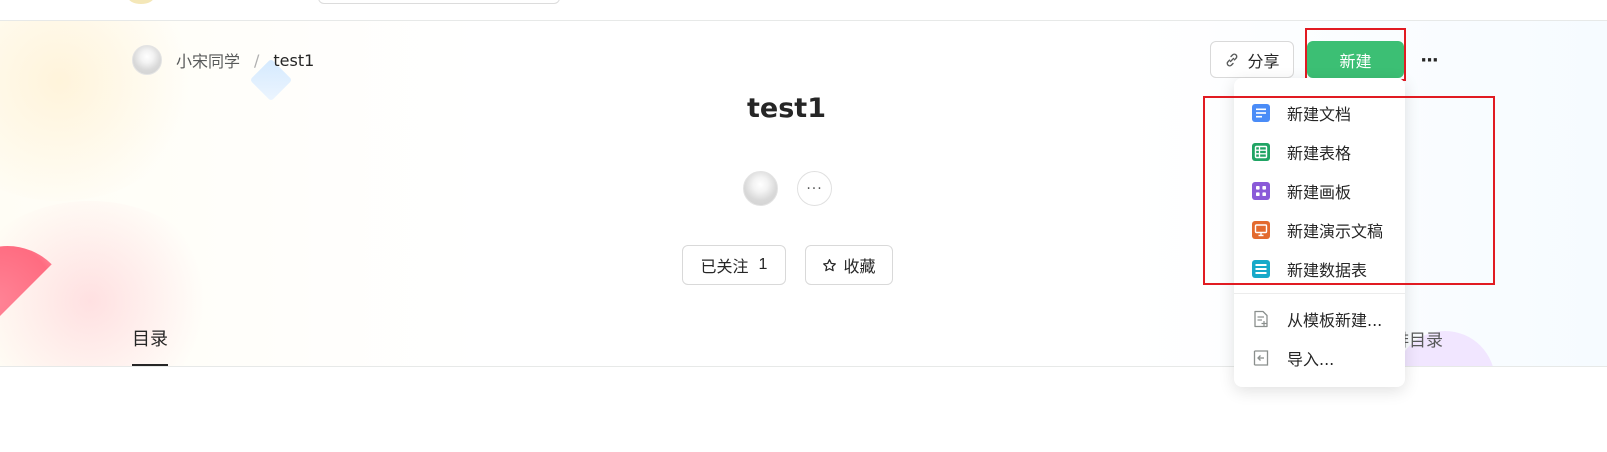 This screenshot has width=1607, height=452. I want to click on datatable-icon, so click(1261, 269).